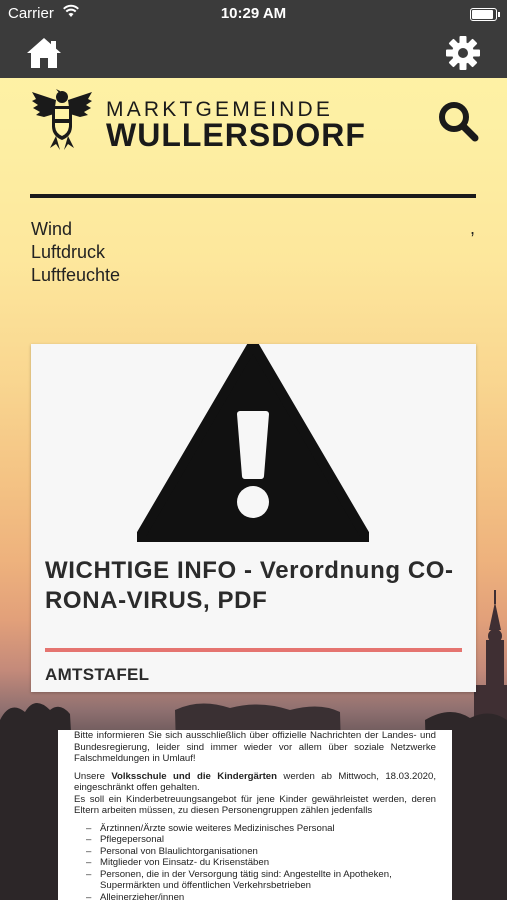  What do you see at coordinates (253, 53) in the screenshot?
I see `nav-bar` at bounding box center [253, 53].